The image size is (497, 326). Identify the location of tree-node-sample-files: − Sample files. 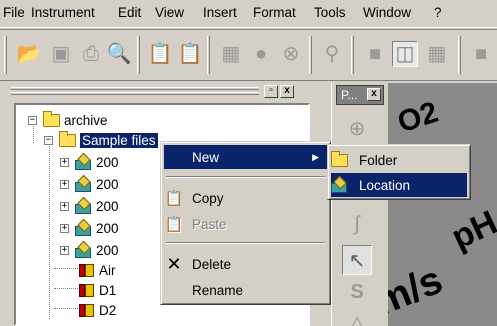
(101, 139).